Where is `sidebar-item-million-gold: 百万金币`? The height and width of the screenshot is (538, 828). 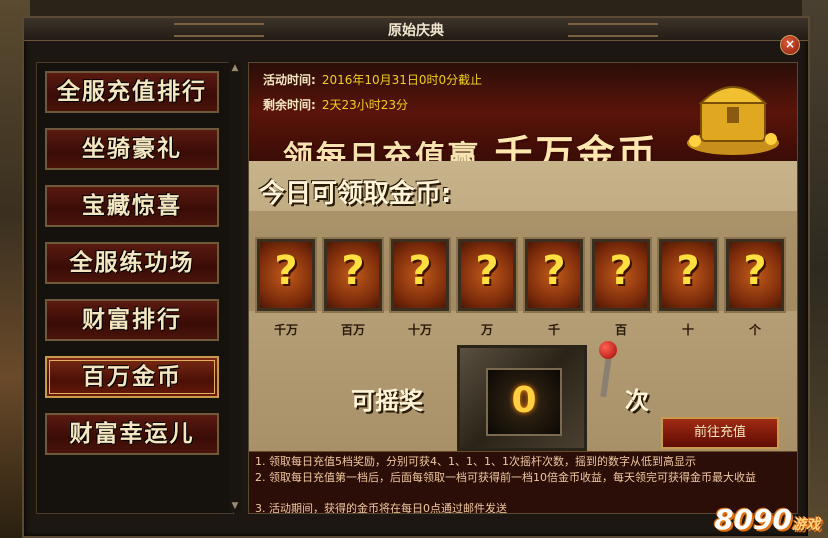 sidebar-item-million-gold: 百万金币 is located at coordinates (132, 377).